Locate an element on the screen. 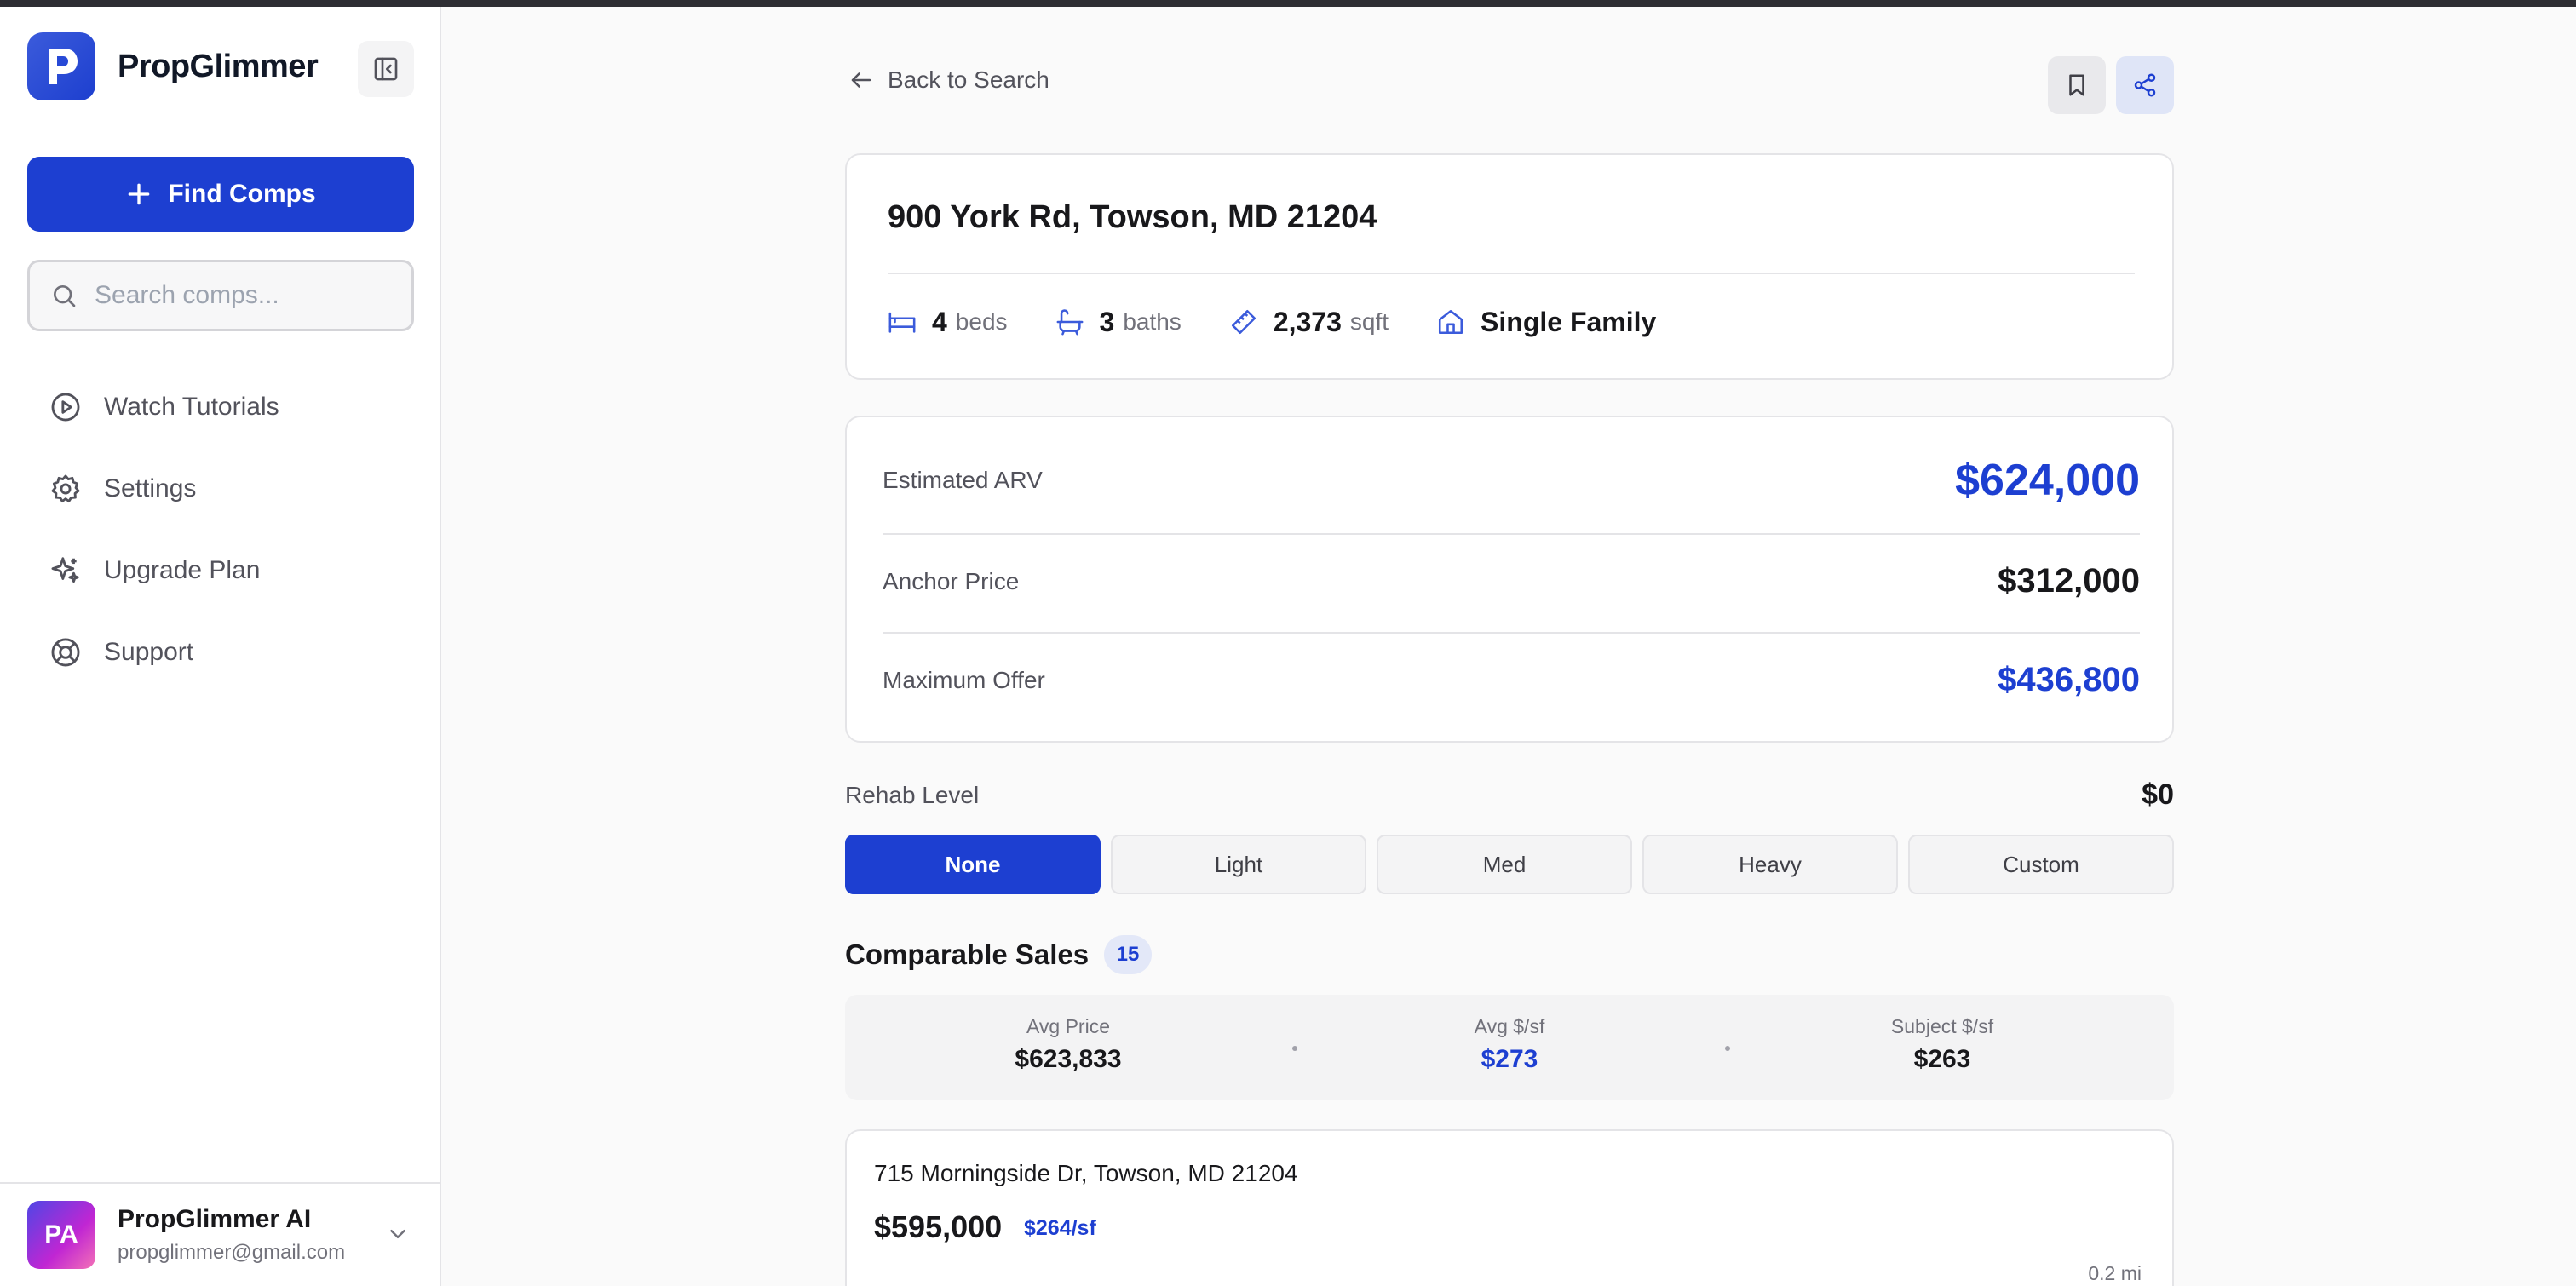 This screenshot has width=2576, height=1286. rehab-cost-value: $0 is located at coordinates (2158, 795).